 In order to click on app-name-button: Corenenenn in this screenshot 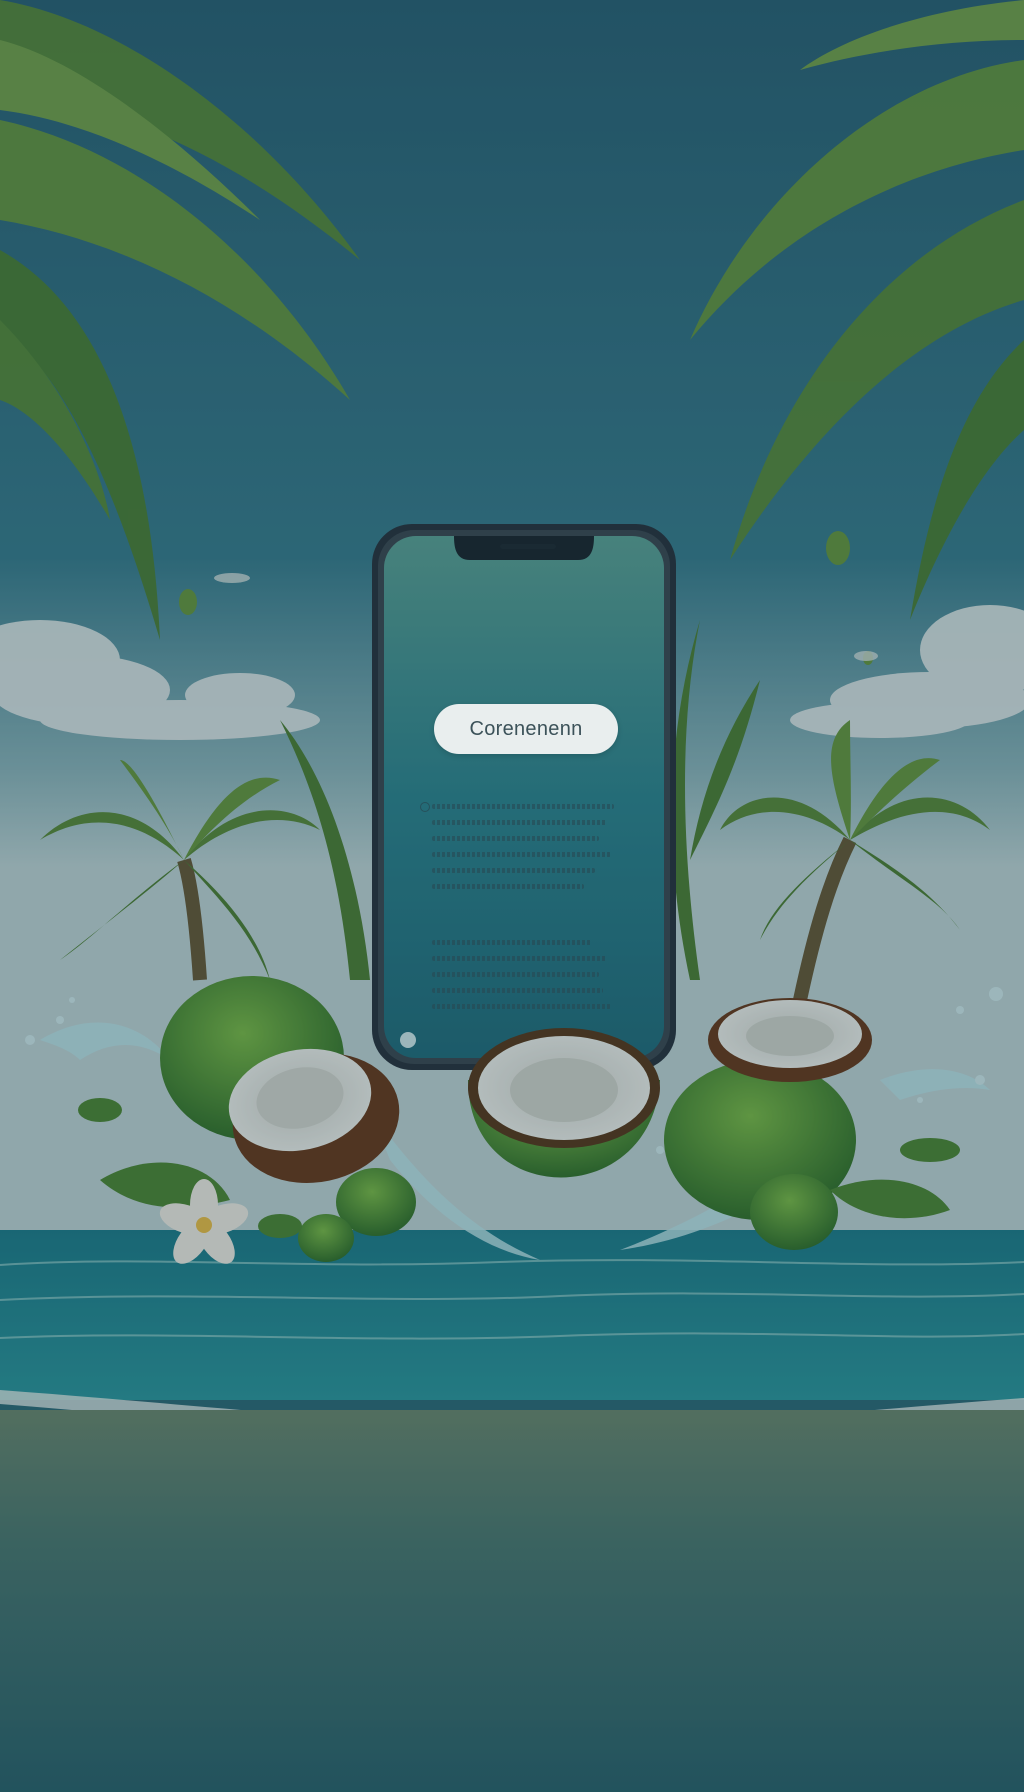, I will do `click(526, 729)`.